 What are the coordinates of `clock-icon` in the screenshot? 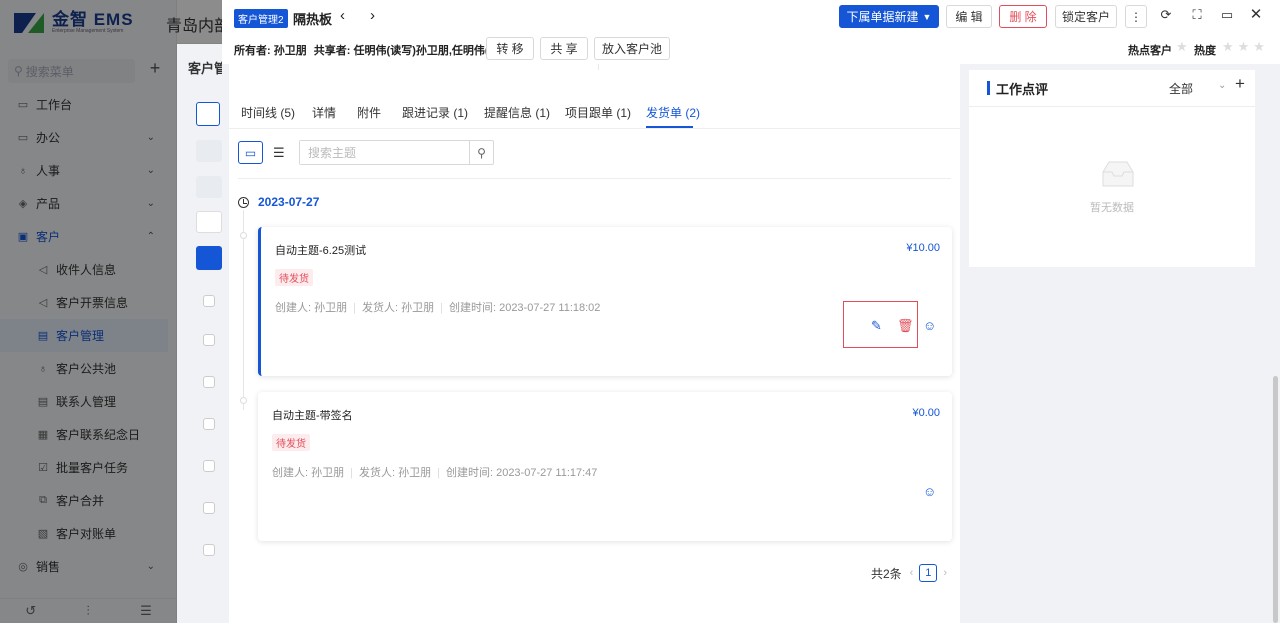 It's located at (243, 202).